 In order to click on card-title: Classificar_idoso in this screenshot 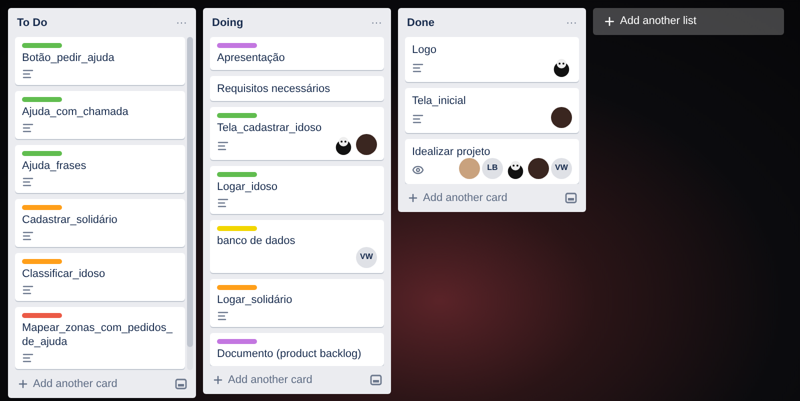, I will do `click(64, 273)`.